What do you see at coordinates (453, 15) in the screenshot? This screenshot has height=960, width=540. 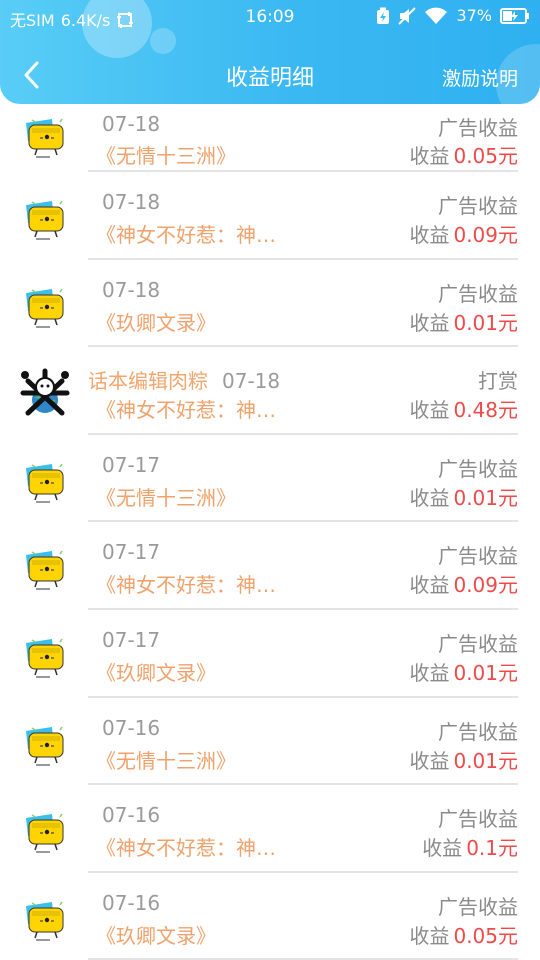 I see `status-right: 37%` at bounding box center [453, 15].